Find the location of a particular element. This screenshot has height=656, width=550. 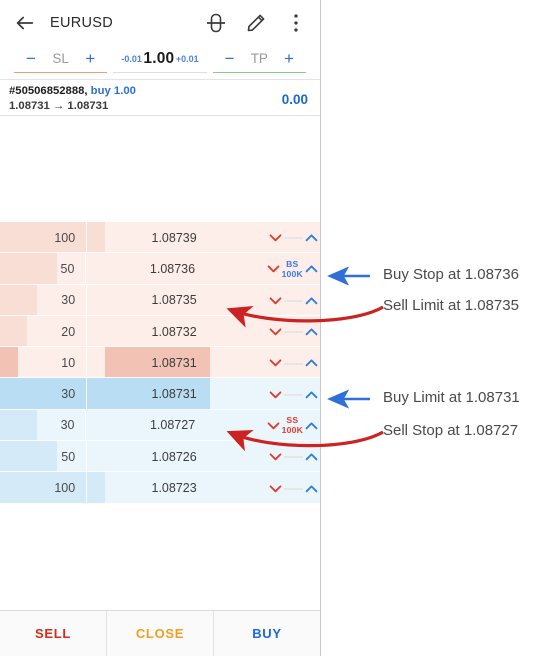

book-price: 1.08723 is located at coordinates (174, 488).